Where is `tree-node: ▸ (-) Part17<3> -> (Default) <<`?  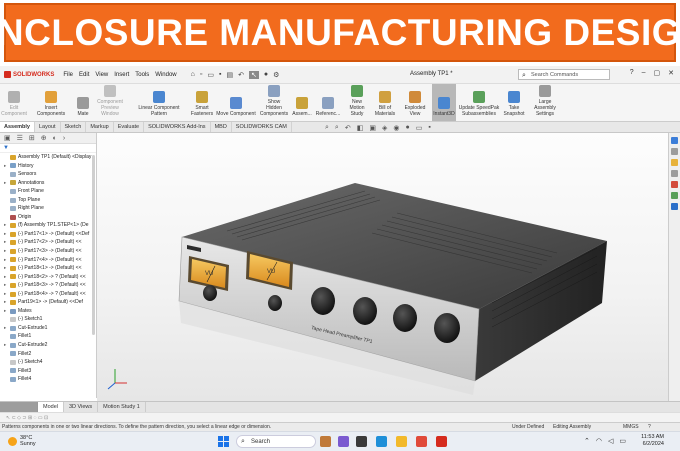 tree-node: ▸ (-) Part17<3> -> (Default) << is located at coordinates (48, 251).